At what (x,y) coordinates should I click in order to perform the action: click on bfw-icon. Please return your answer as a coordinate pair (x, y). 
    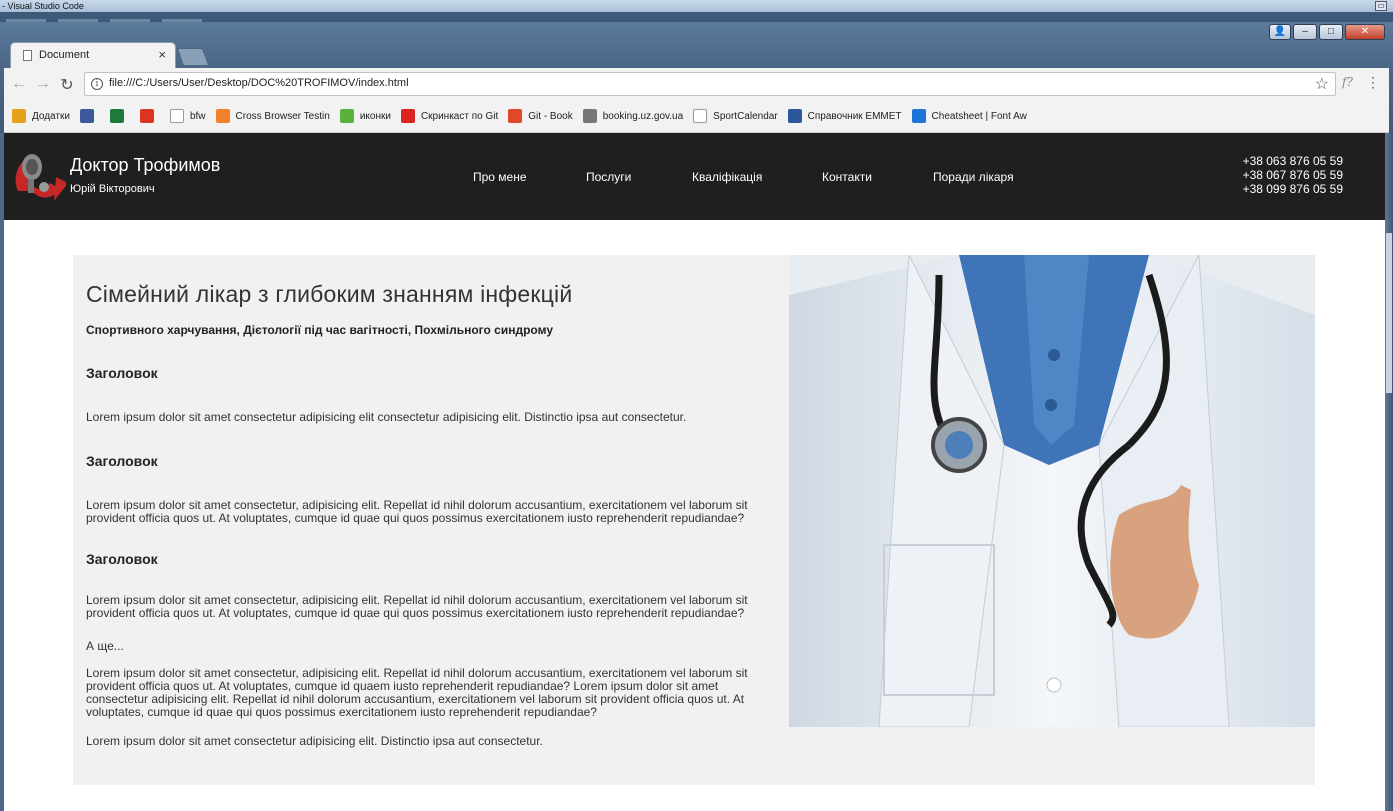
    Looking at the image, I should click on (176, 116).